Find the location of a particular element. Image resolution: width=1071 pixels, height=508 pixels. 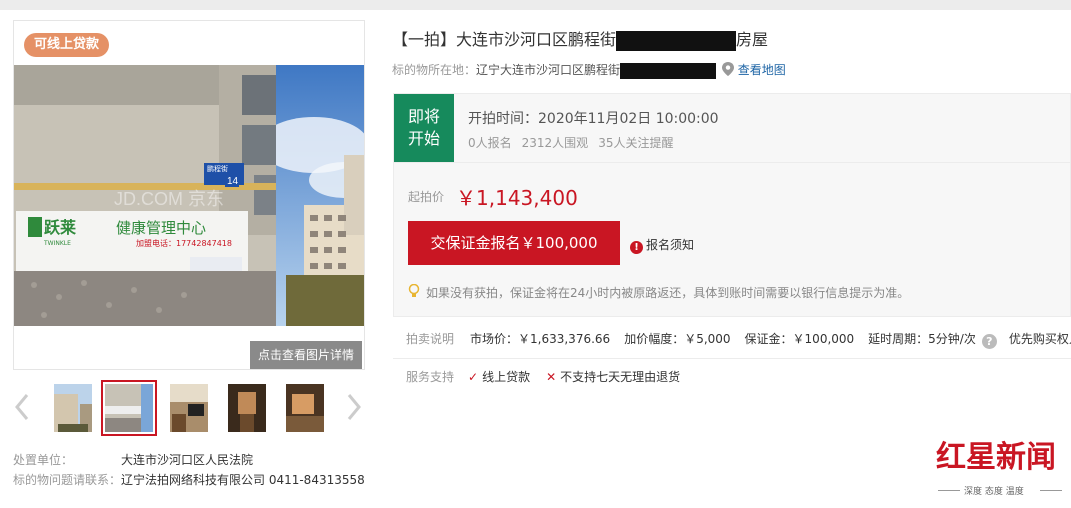

red-star-news-logo: 红星新闻 深度 态度 温度 is located at coordinates (999, 470).